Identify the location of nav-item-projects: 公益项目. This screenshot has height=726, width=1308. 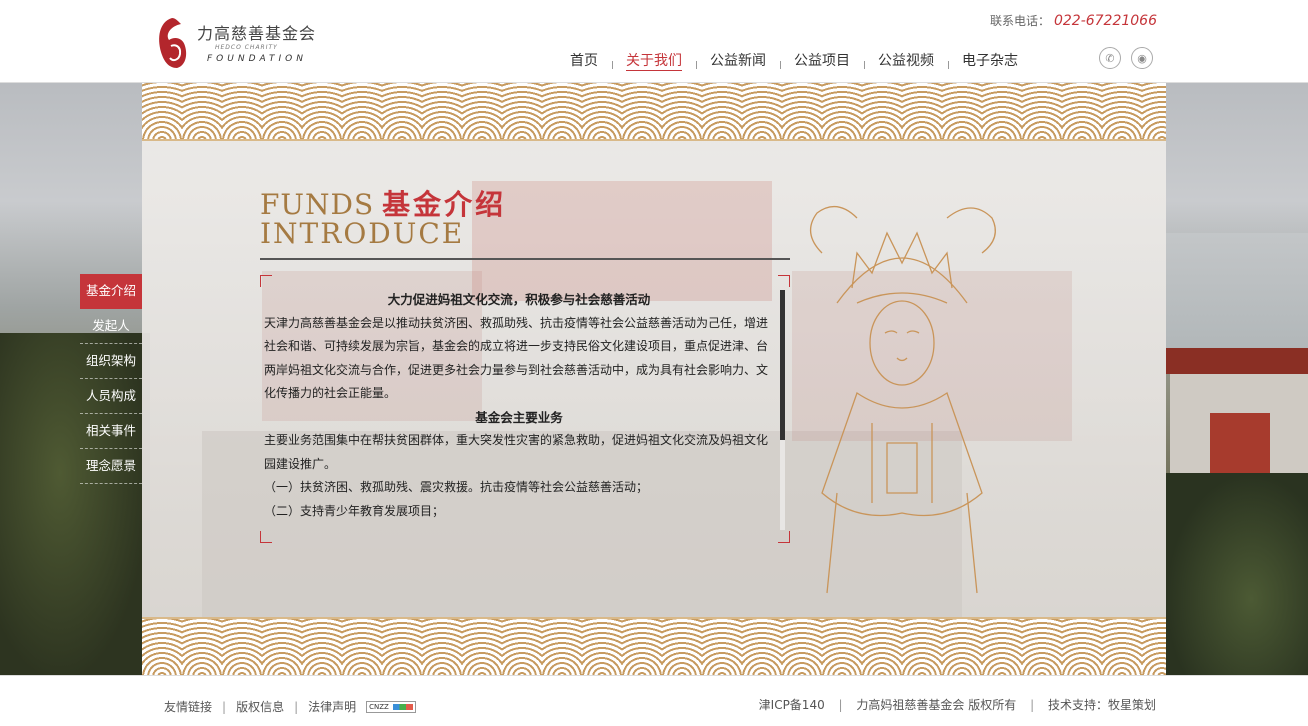
(822, 60).